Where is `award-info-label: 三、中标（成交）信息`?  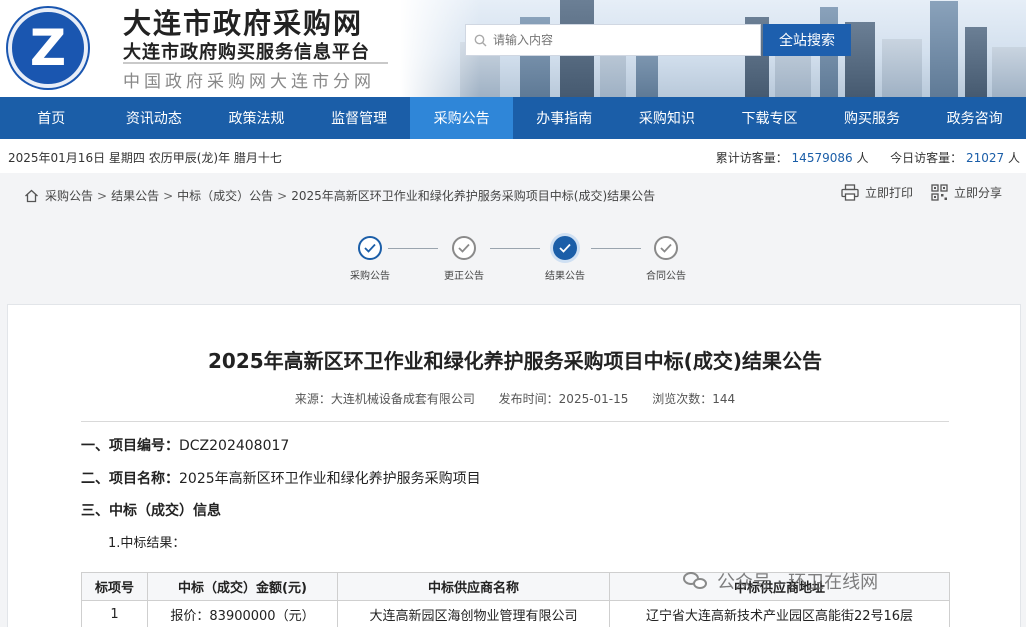
award-info-label: 三、中标（成交）信息 is located at coordinates (151, 511).